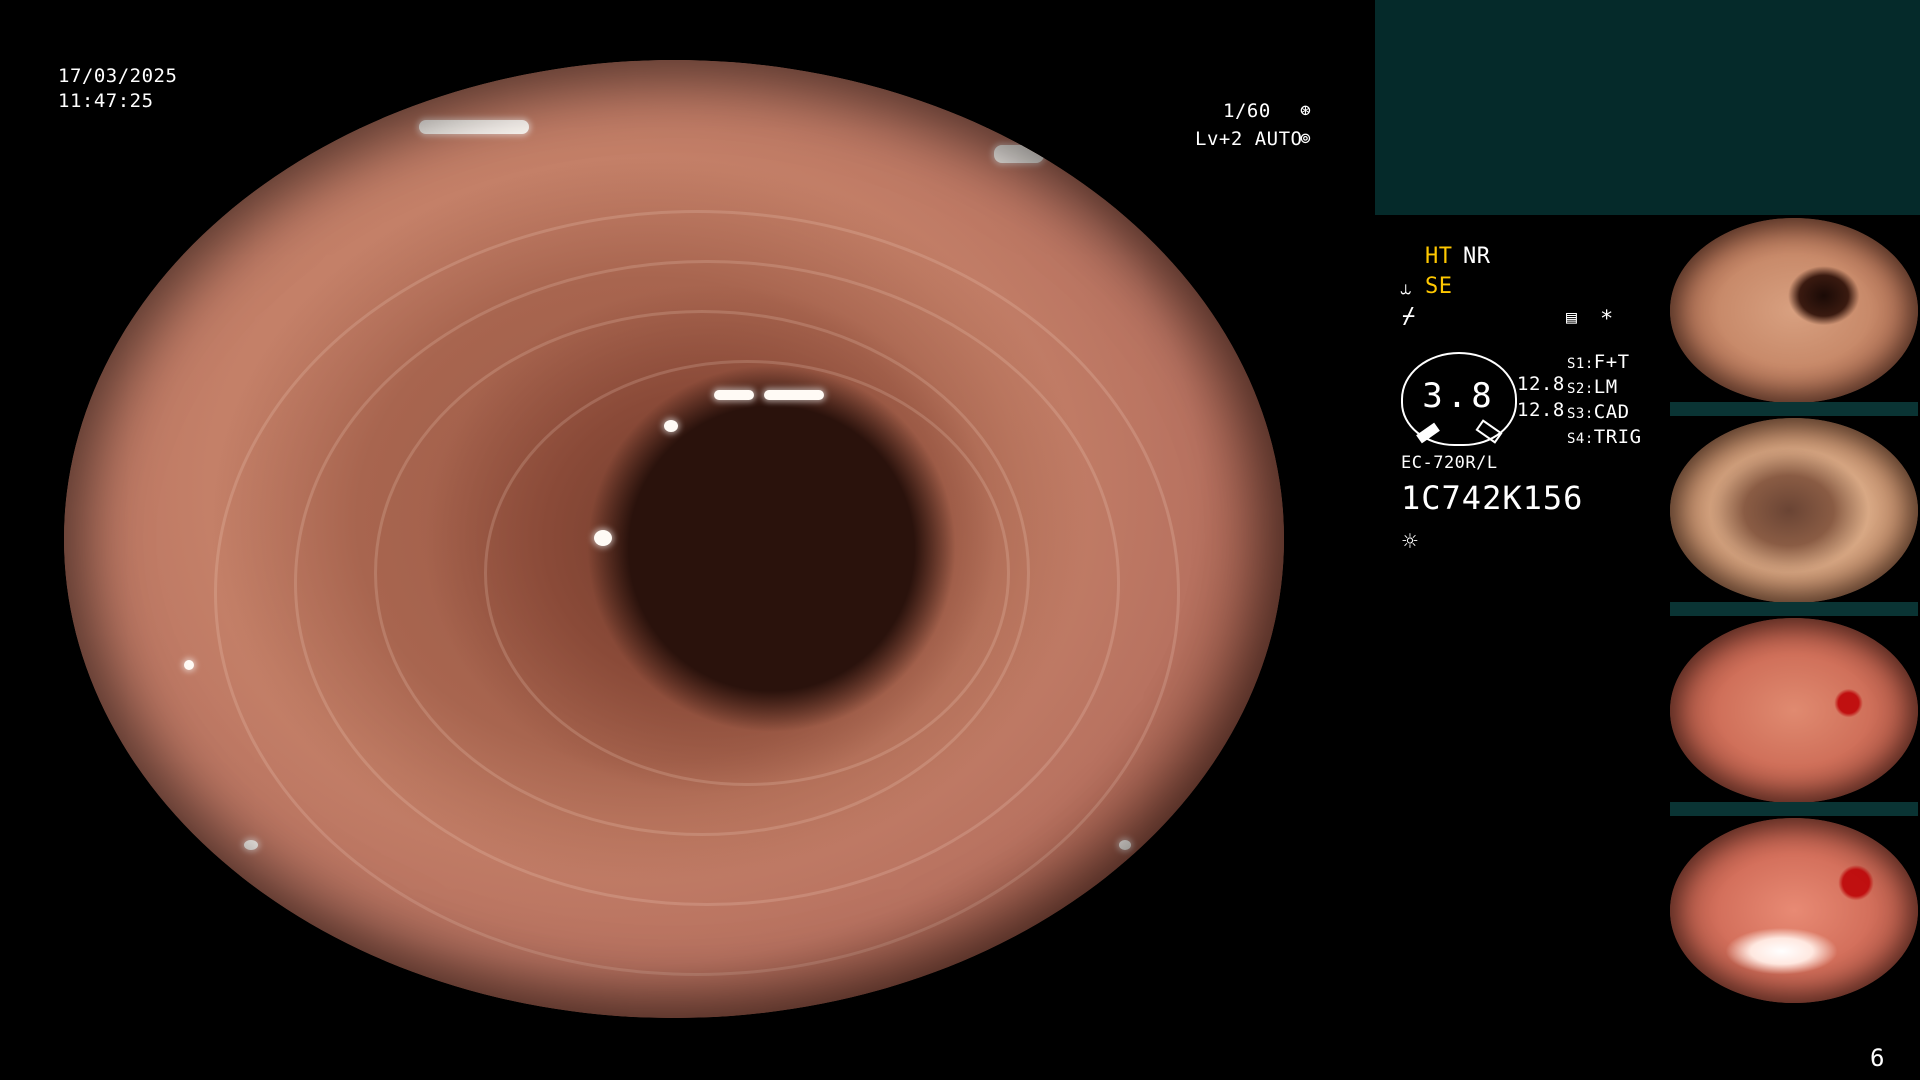 The height and width of the screenshot is (1080, 1920). I want to click on time-label: 11:47:25, so click(106, 101).